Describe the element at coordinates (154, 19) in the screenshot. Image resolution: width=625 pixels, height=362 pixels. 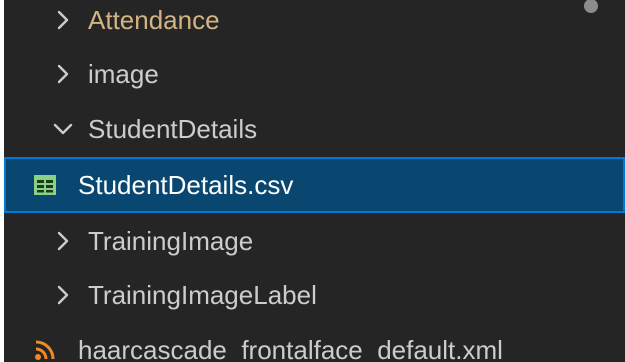
I see `tree-item-label: Attendance` at that location.